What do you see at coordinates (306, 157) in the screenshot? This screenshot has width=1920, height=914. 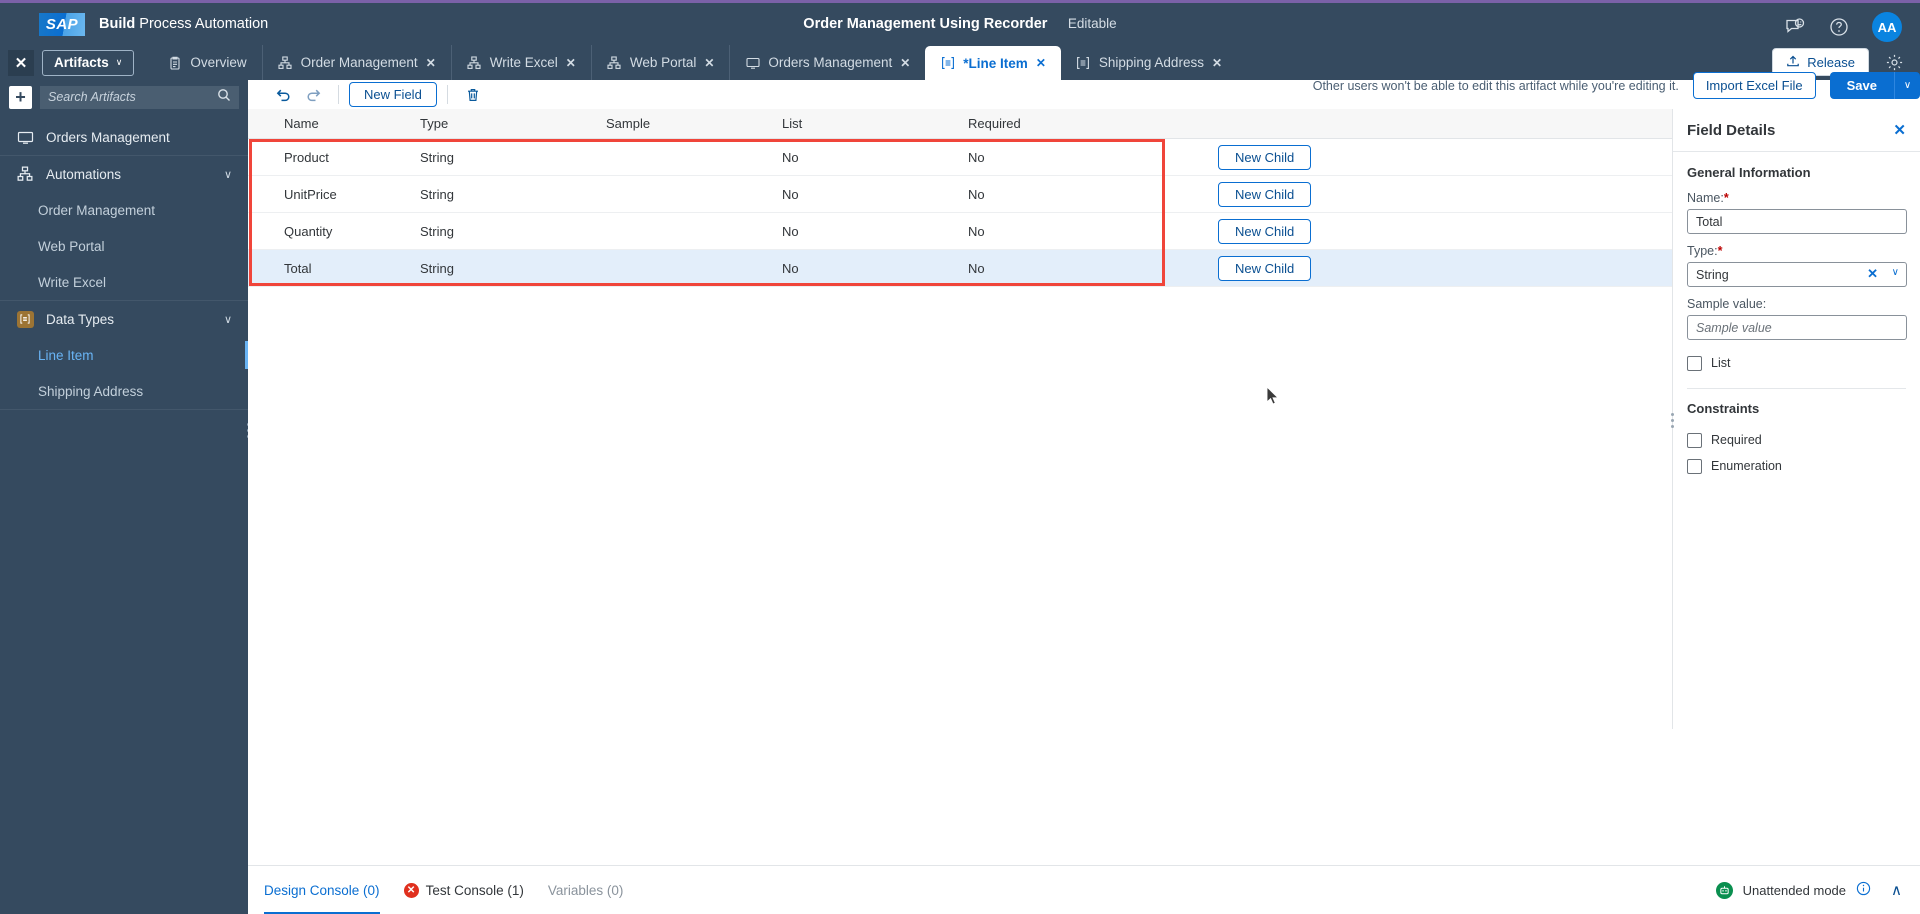 I see `cell-name: Product` at bounding box center [306, 157].